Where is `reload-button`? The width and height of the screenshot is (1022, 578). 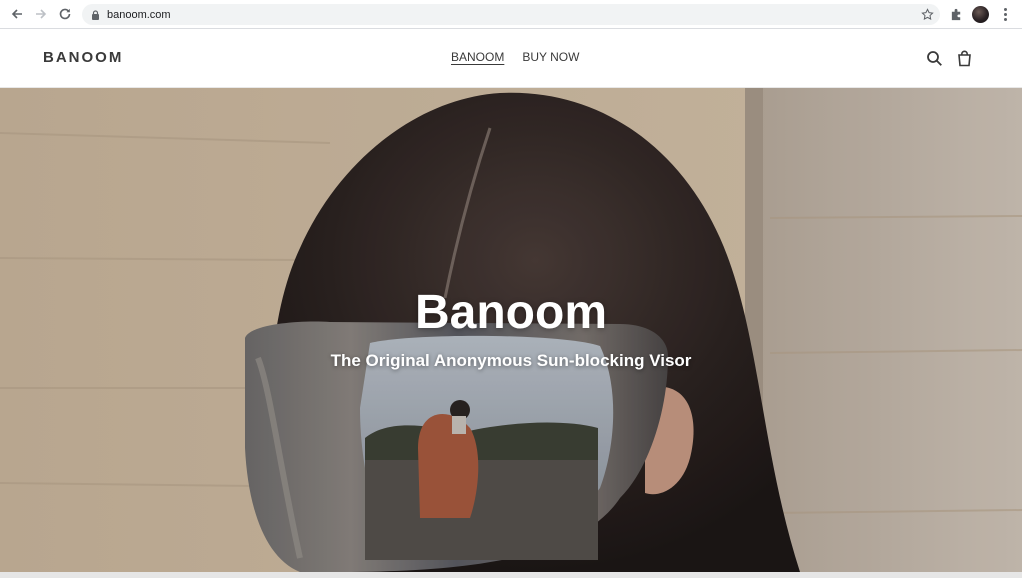 reload-button is located at coordinates (65, 14).